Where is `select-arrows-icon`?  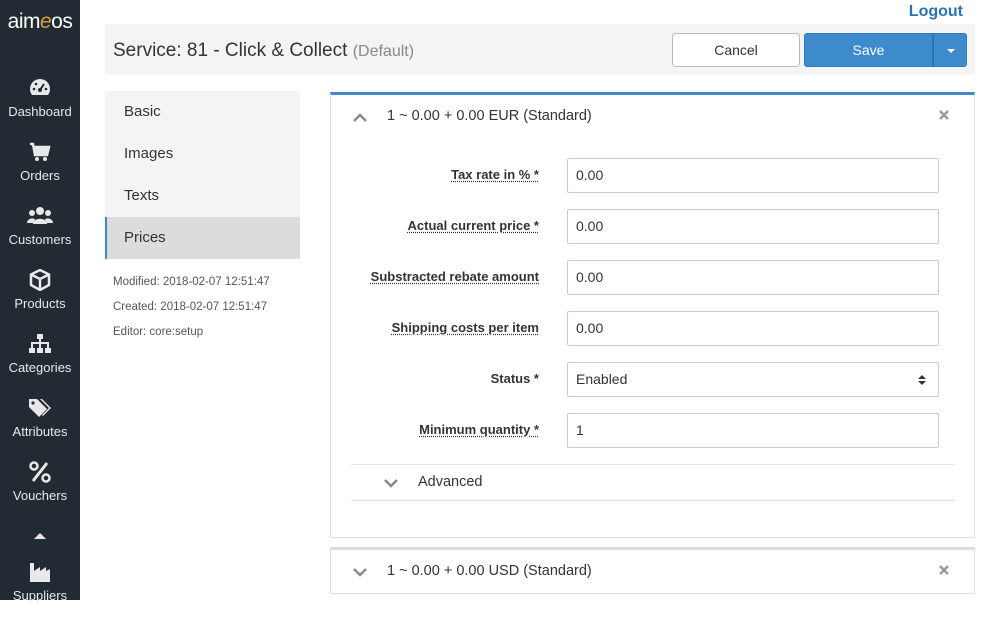 select-arrows-icon is located at coordinates (922, 380).